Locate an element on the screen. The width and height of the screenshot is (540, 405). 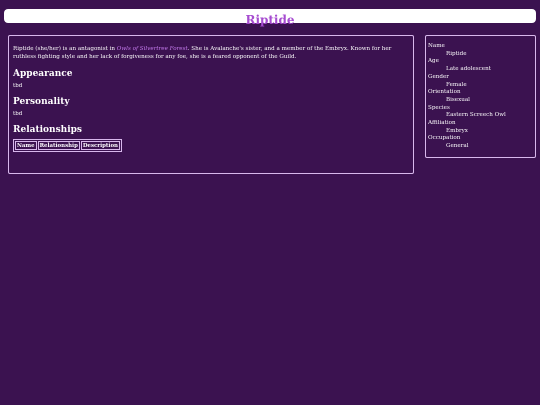
infobox-value-gender: Female is located at coordinates (456, 84).